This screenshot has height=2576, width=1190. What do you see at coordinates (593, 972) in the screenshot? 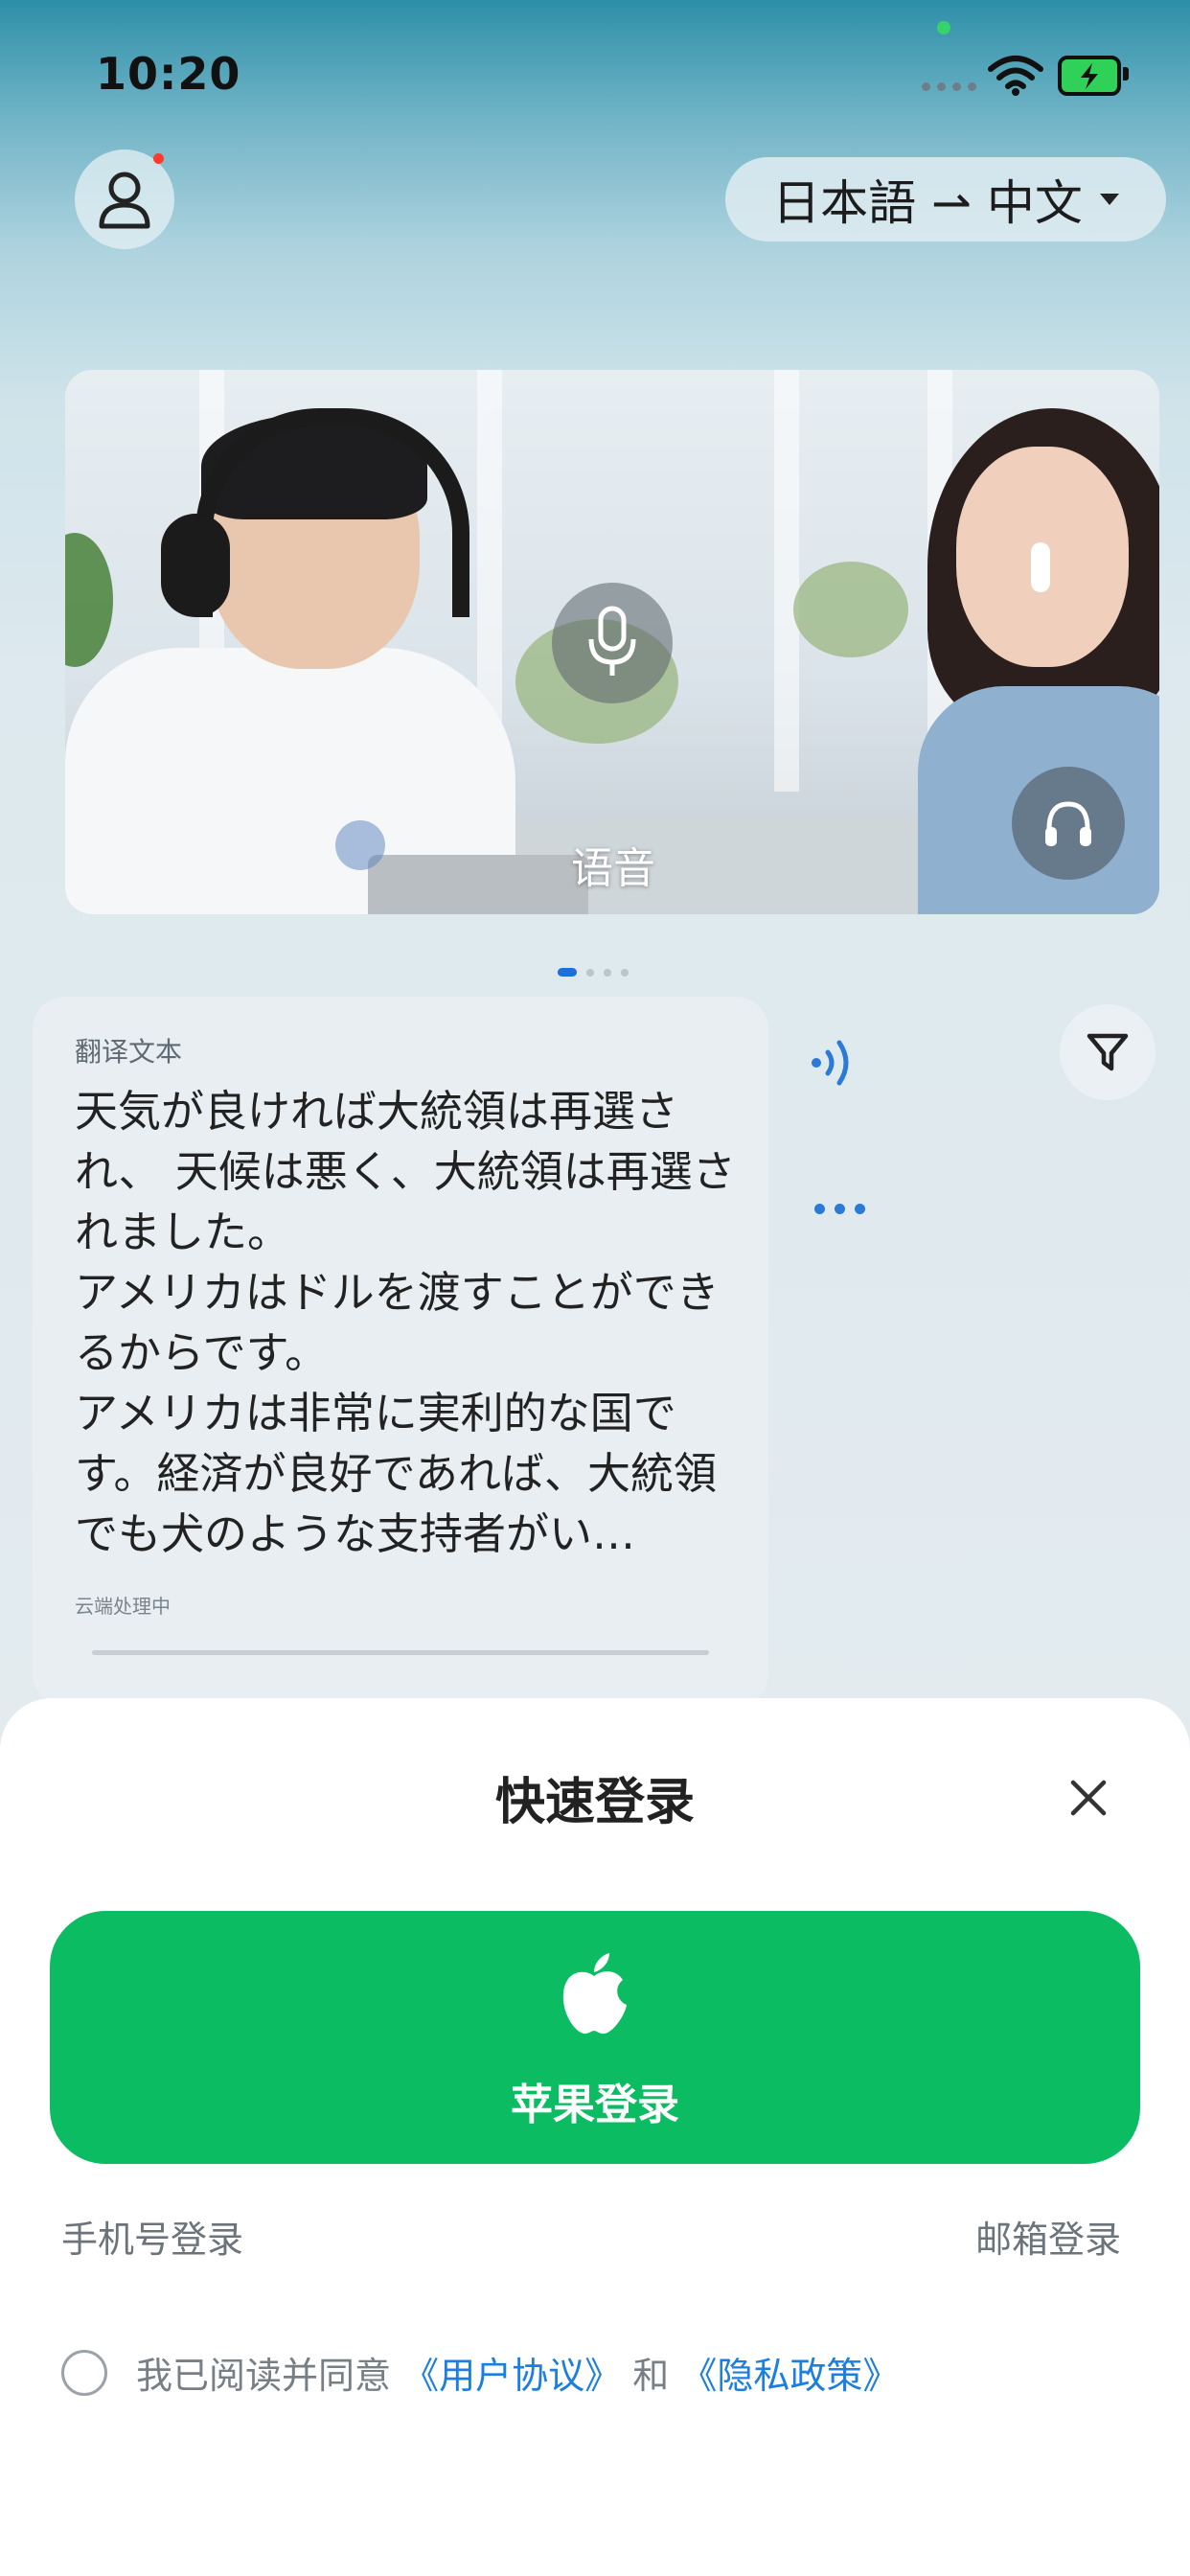
I see `carousel-dots` at bounding box center [593, 972].